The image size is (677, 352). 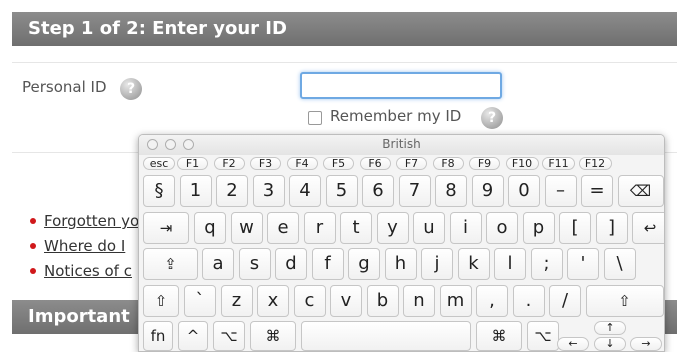 What do you see at coordinates (492, 118) in the screenshot?
I see `remember-help-icon: ?` at bounding box center [492, 118].